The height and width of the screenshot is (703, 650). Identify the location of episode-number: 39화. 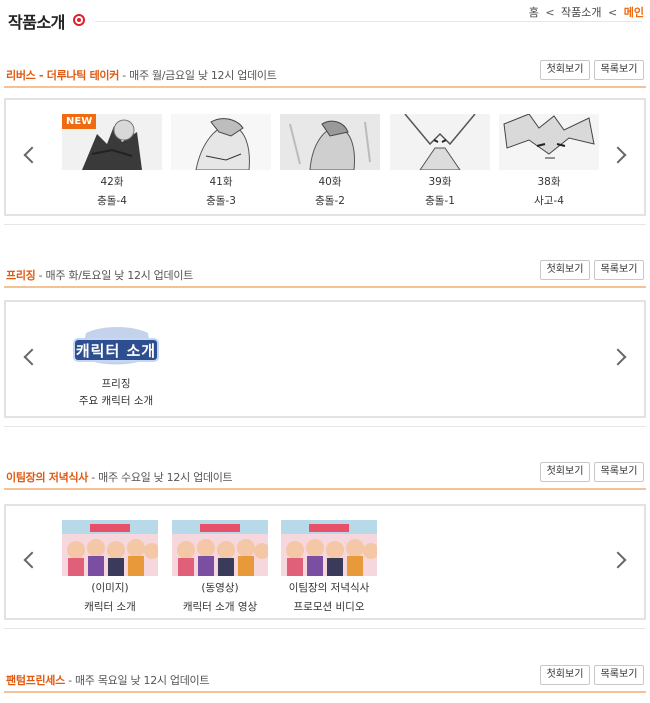
(440, 182).